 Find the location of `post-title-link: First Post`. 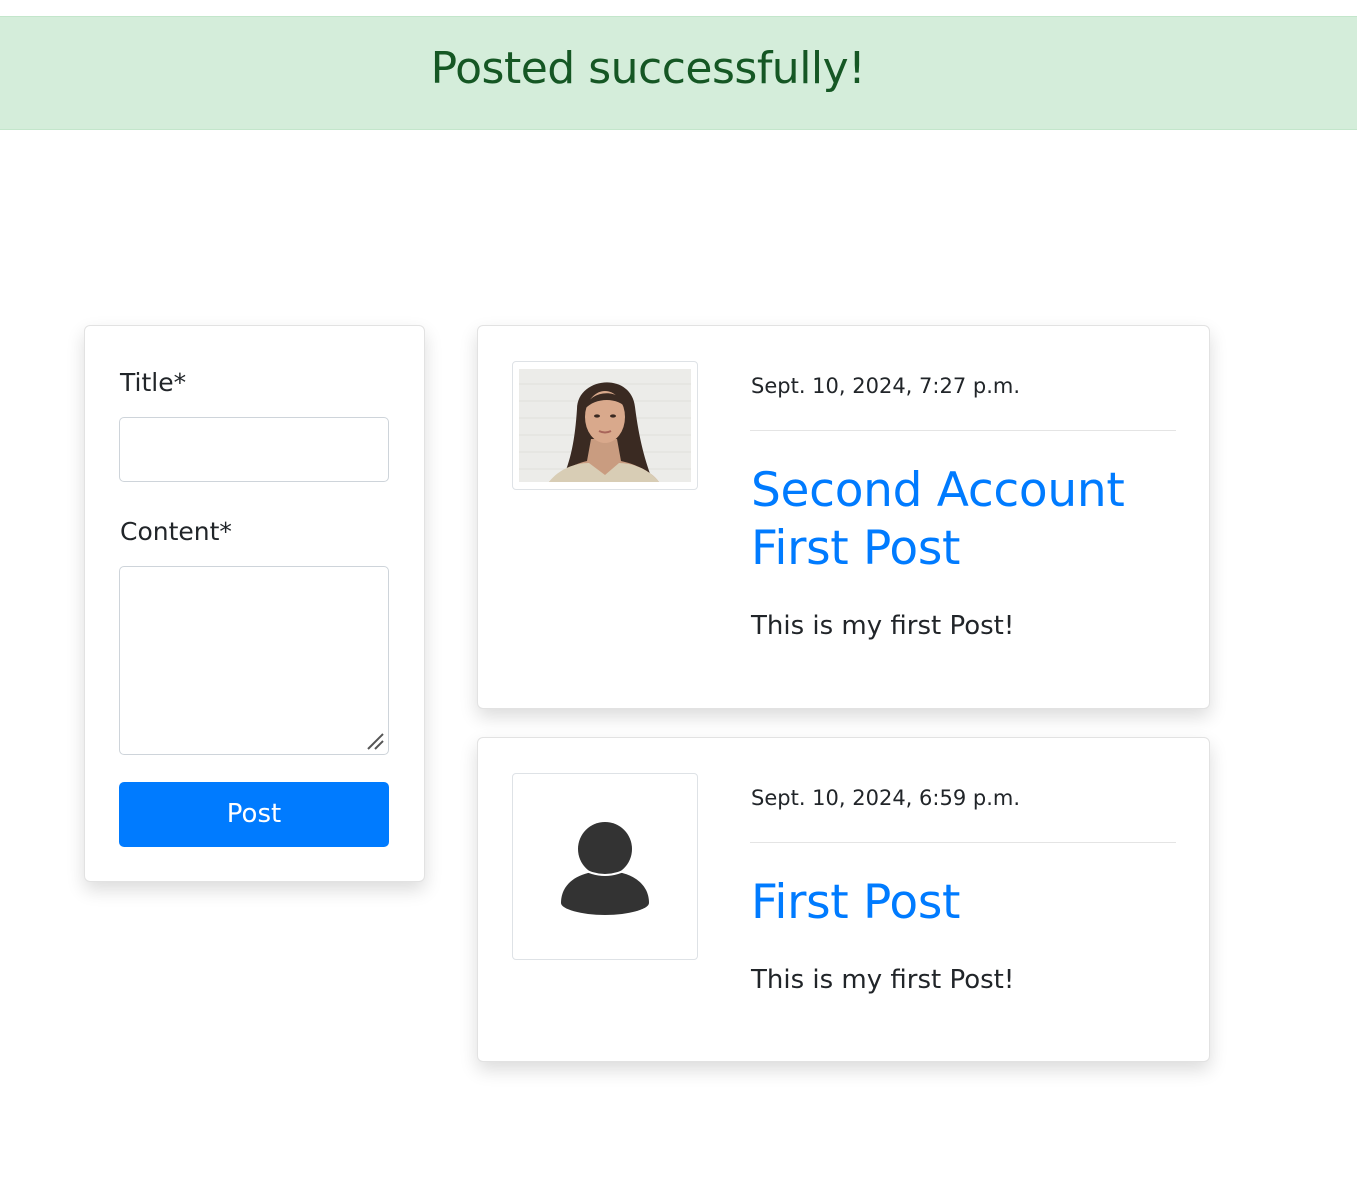

post-title-link: First Post is located at coordinates (961, 903).